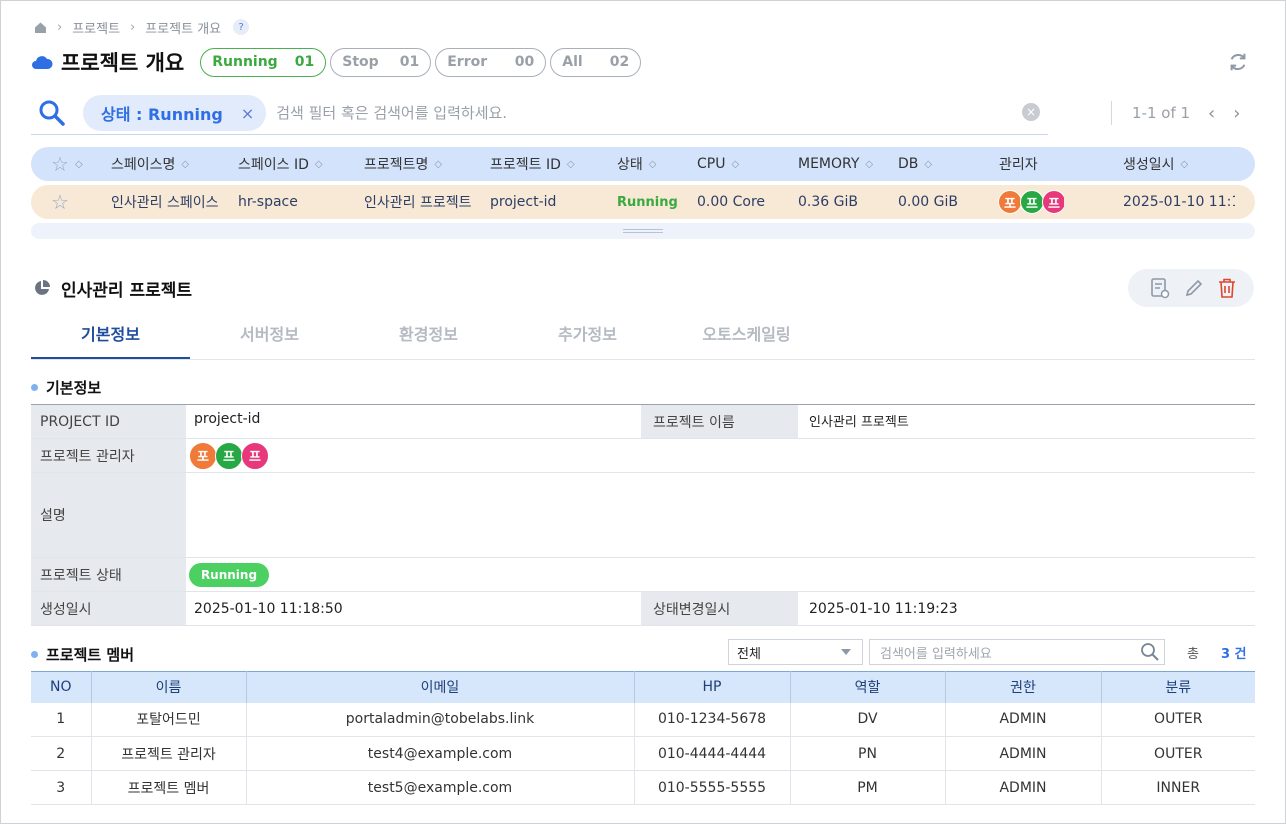 Image resolution: width=1286 pixels, height=824 pixels. Describe the element at coordinates (1023, 687) in the screenshot. I see `column-header-permission: 권한` at that location.